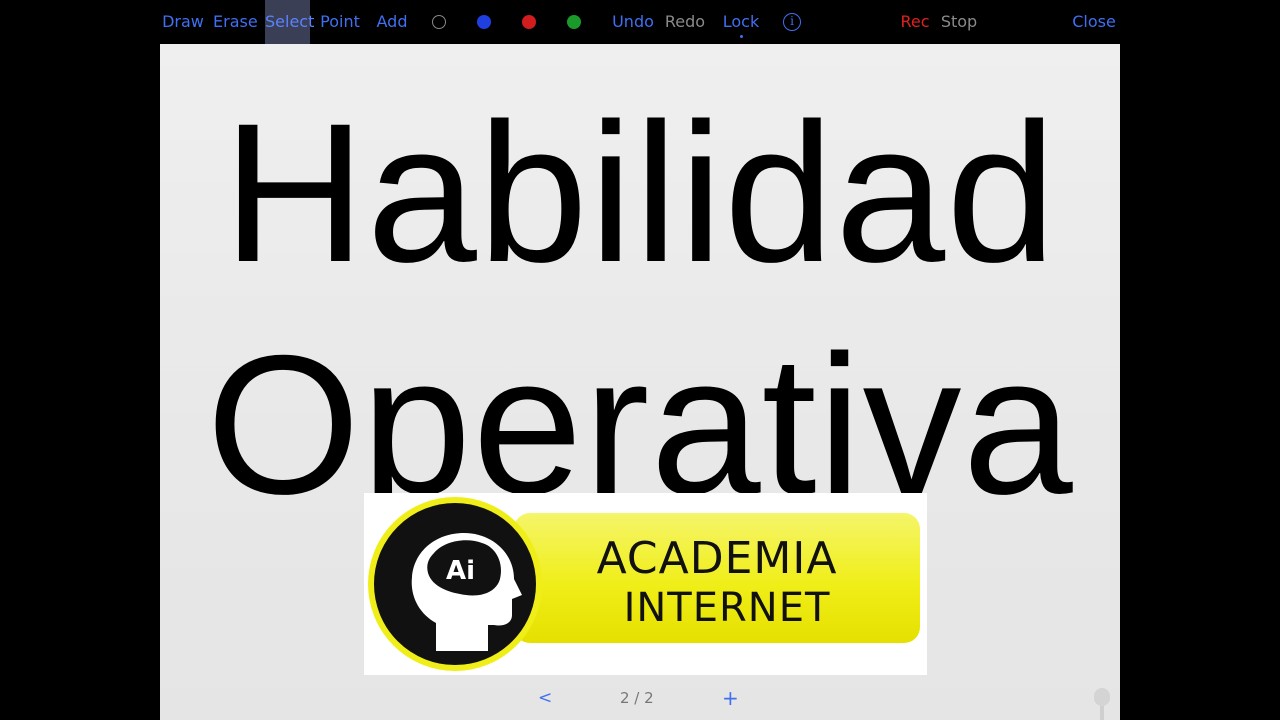  I want to click on stop-button: Stop, so click(959, 22).